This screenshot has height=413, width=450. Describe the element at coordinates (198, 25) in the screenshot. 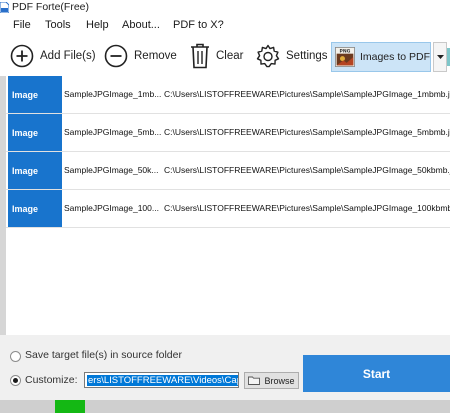

I see `menu-pdf-to-x: PDF to X?` at that location.